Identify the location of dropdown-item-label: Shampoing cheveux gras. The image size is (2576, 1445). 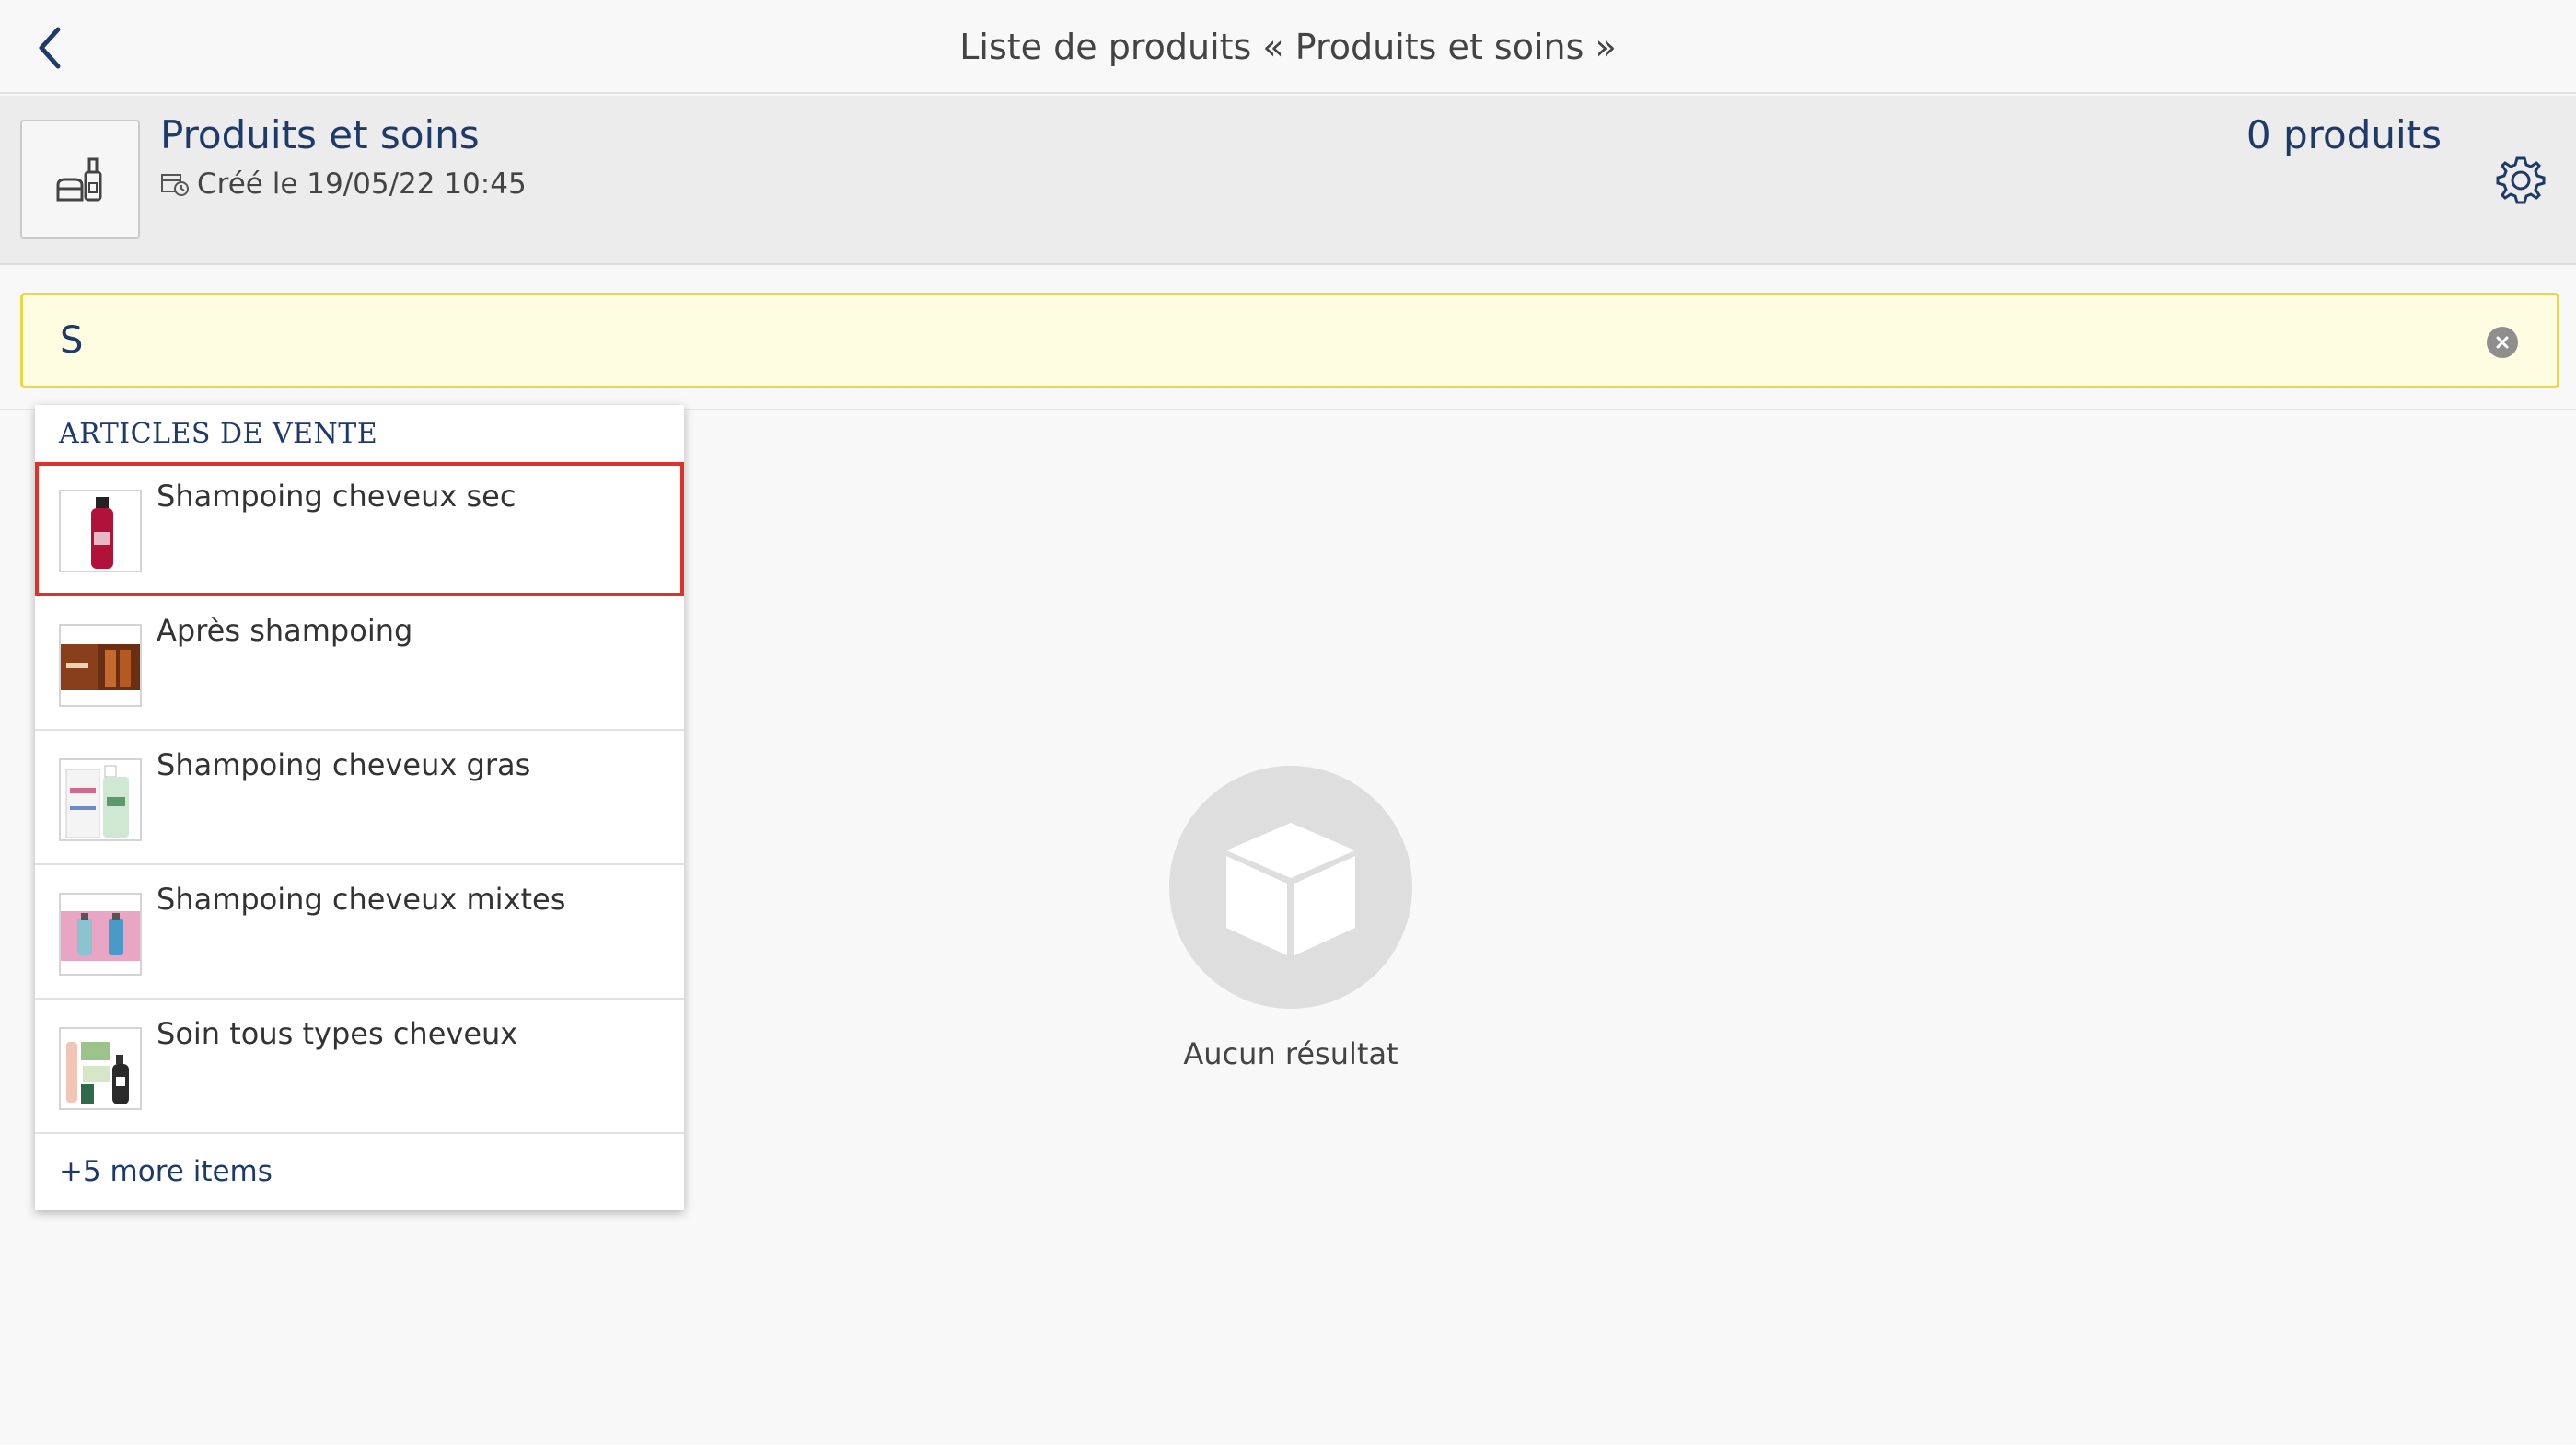
(344, 764).